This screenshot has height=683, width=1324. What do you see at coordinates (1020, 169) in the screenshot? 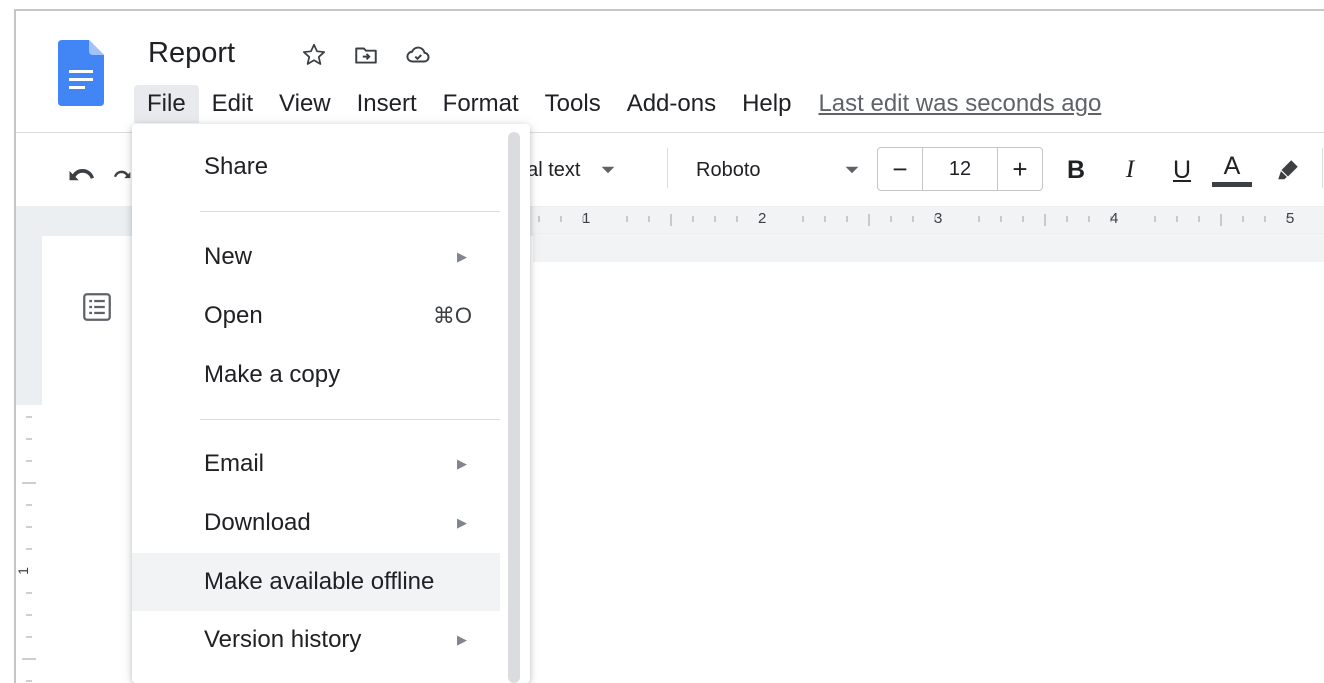
I see `increase-font-size-button: +` at bounding box center [1020, 169].